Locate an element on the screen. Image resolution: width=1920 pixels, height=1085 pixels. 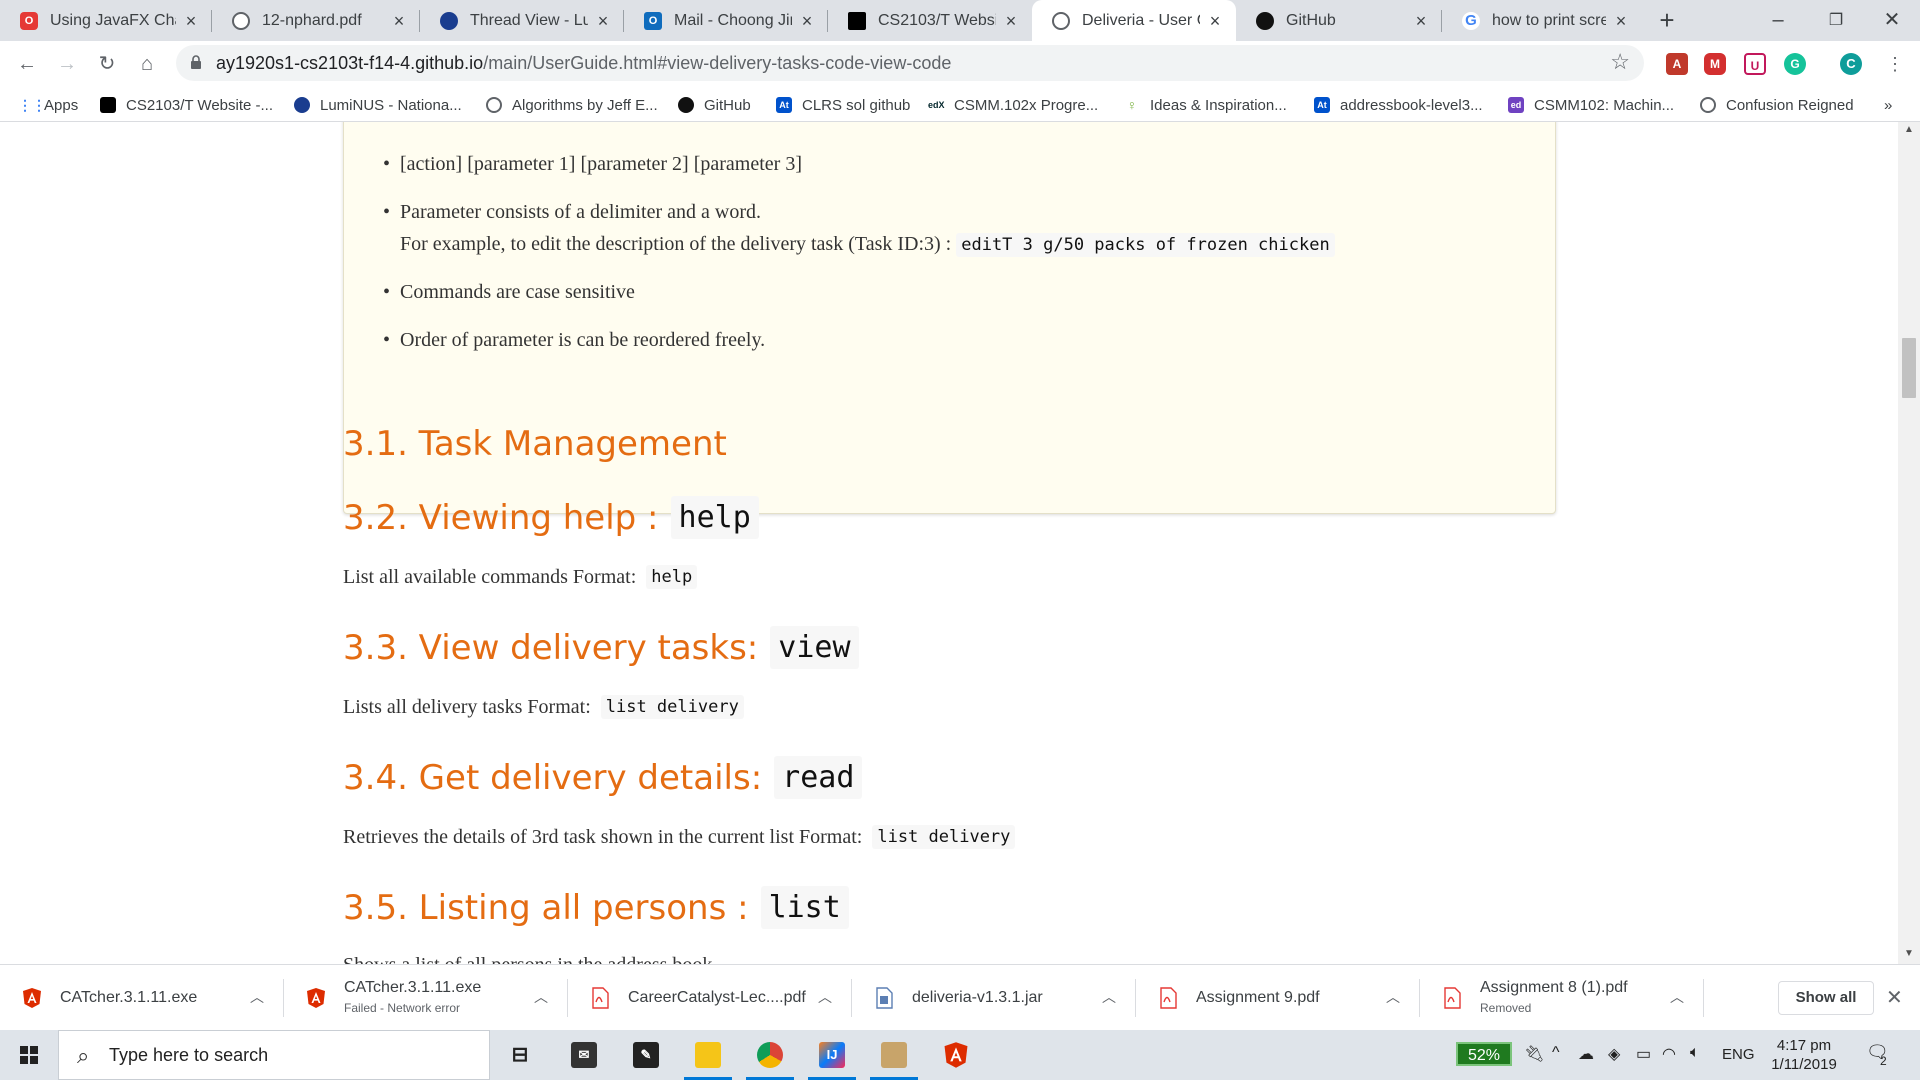
taskbar-app-notes: ✎ is located at coordinates (646, 1055).